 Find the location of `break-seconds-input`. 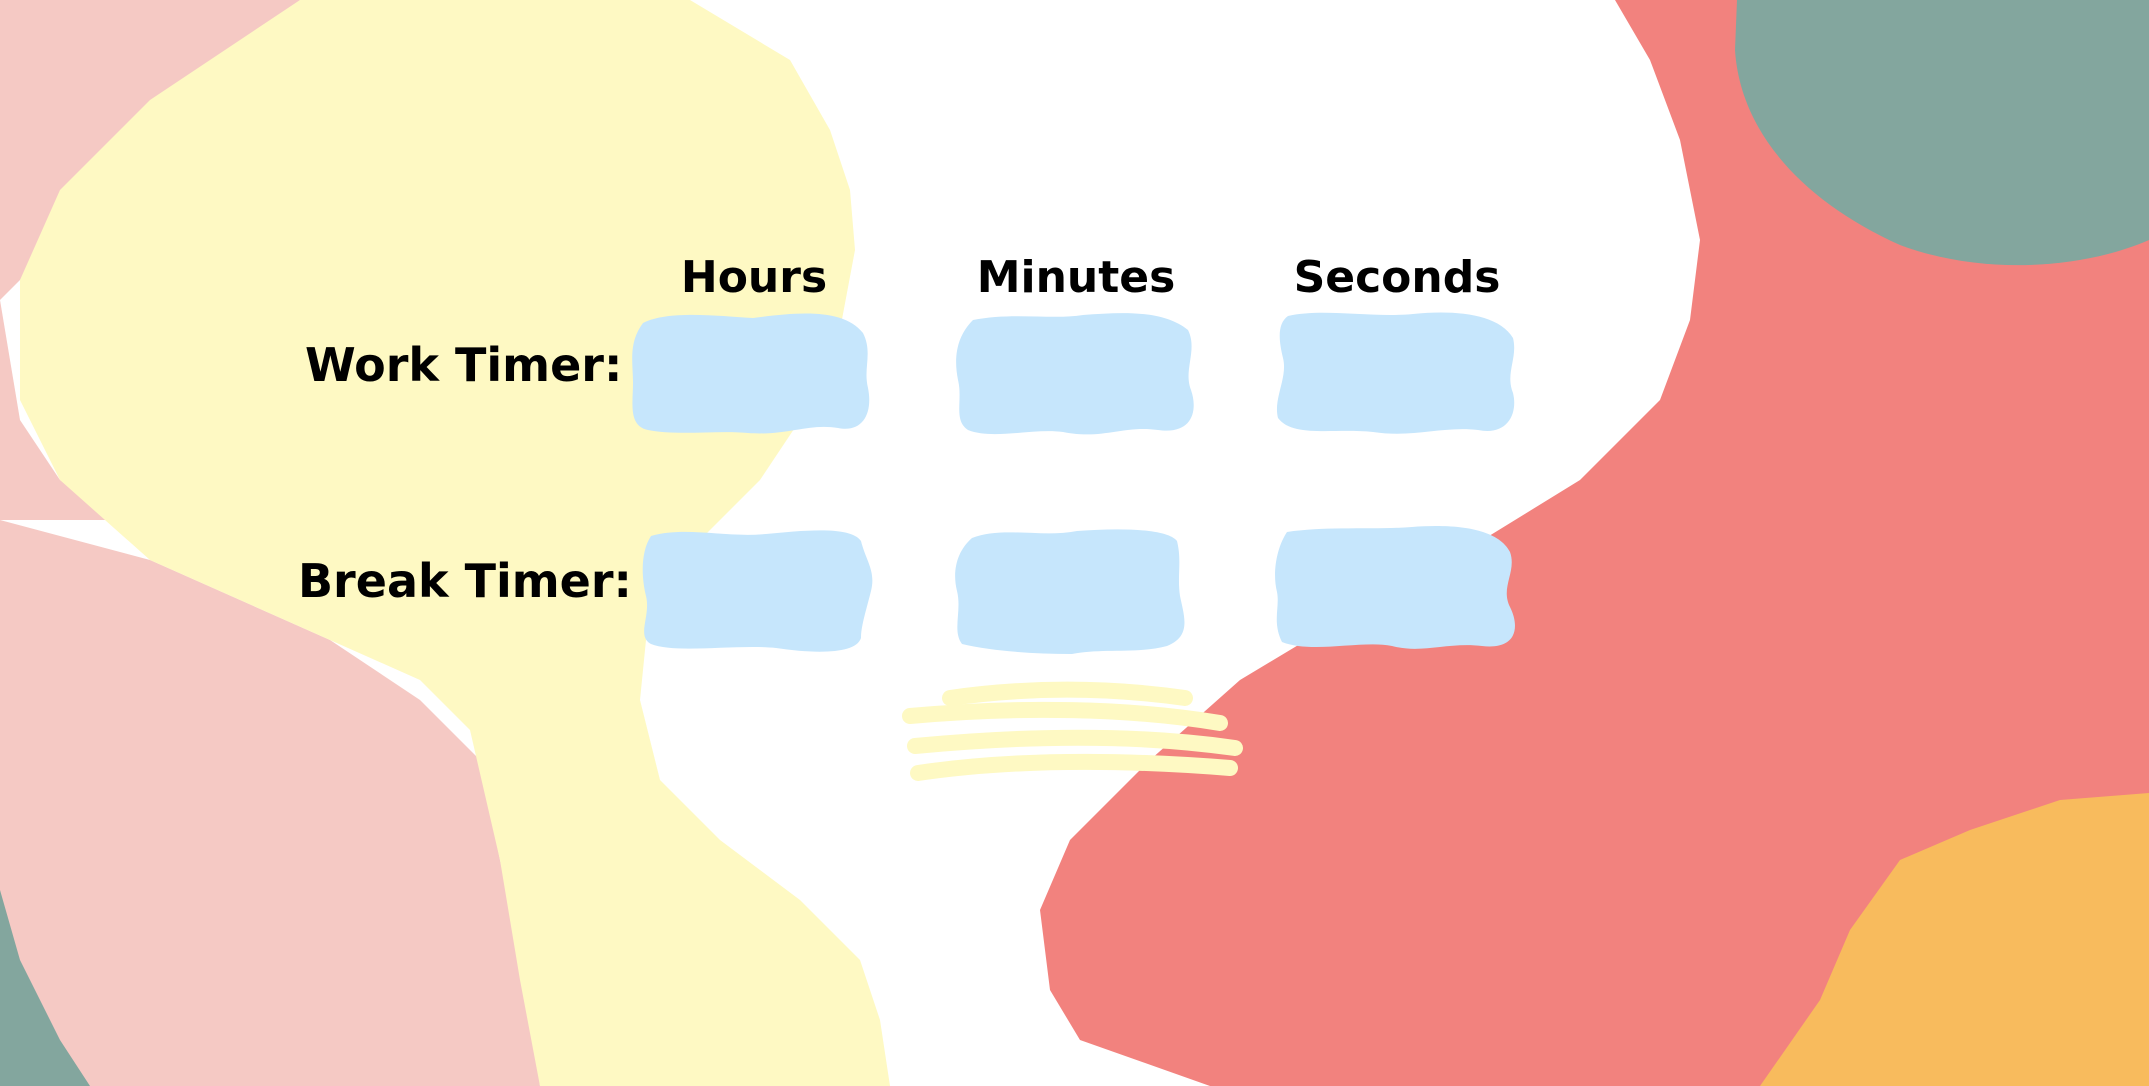

break-seconds-input is located at coordinates (1396, 587).